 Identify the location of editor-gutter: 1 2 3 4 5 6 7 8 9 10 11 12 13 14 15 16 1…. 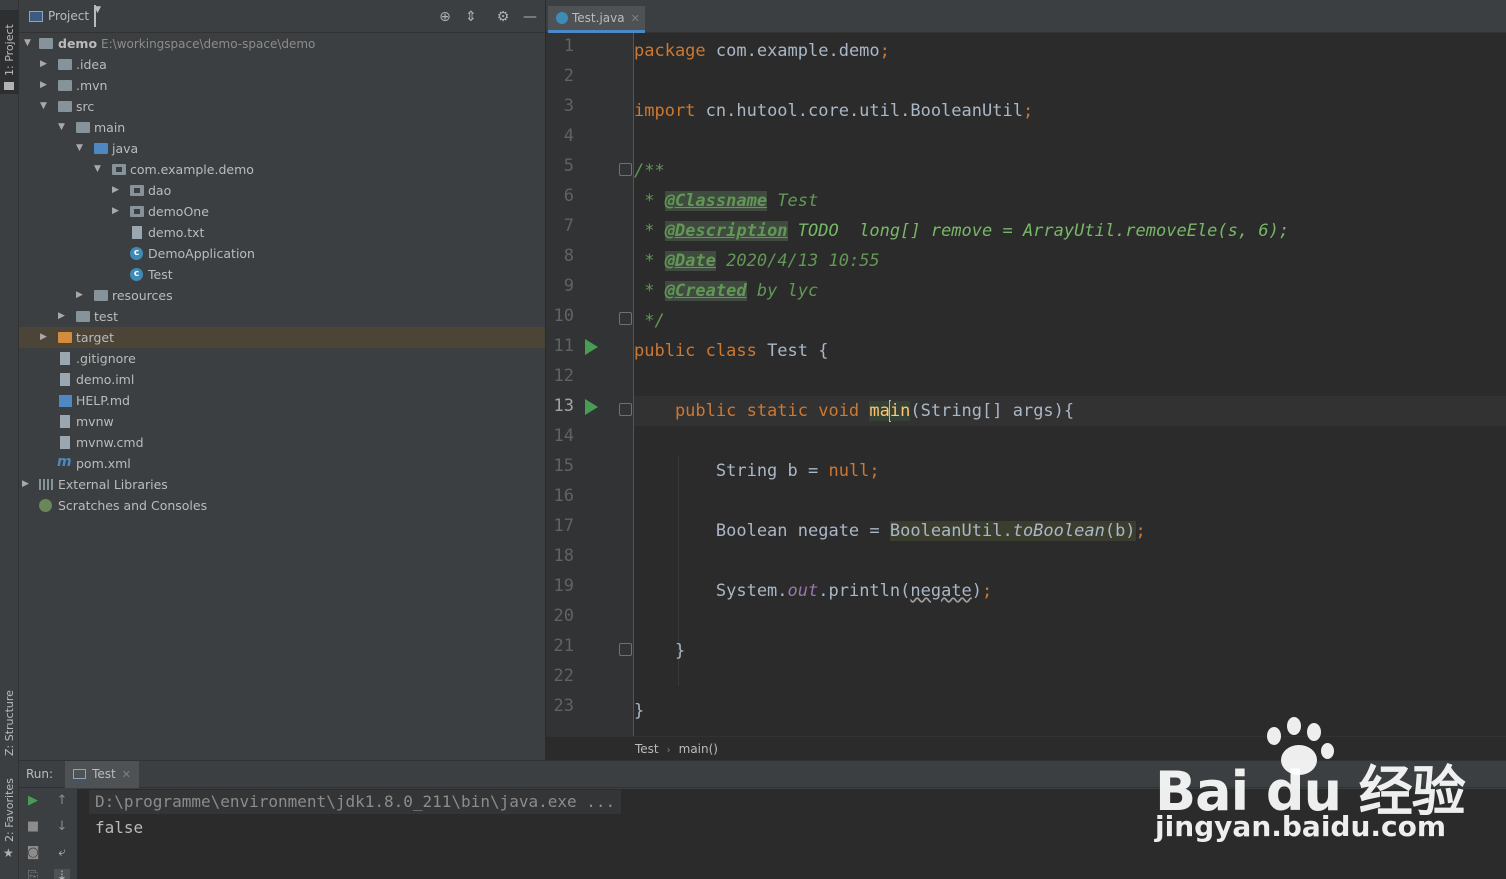
(590, 384).